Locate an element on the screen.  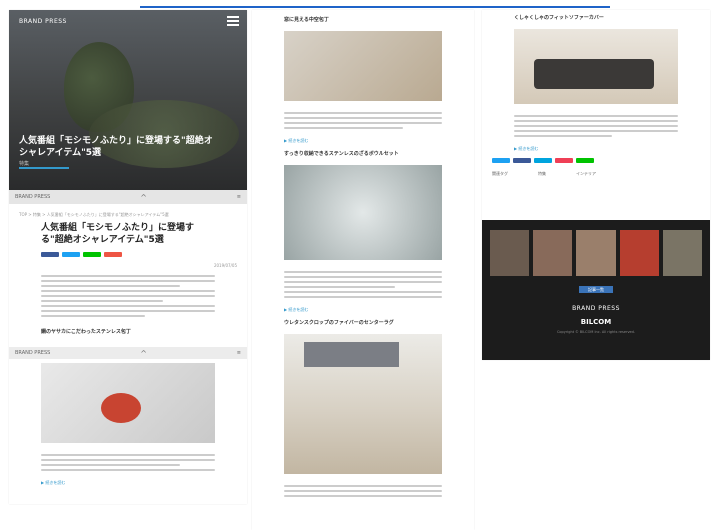
section-heading: 鋼のヤサカにこだわったステンレス包丁 is located at coordinates (86, 332).